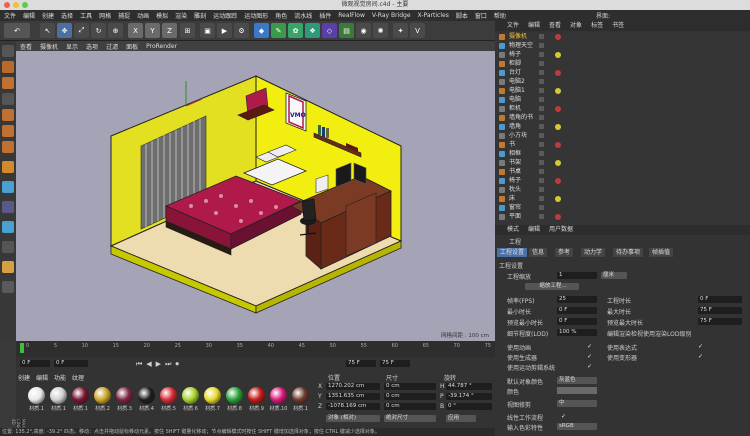 The width and height of the screenshot is (750, 436). Describe the element at coordinates (225, 15) in the screenshot. I see `menu-motion-tracker: 运动跟踪` at that location.